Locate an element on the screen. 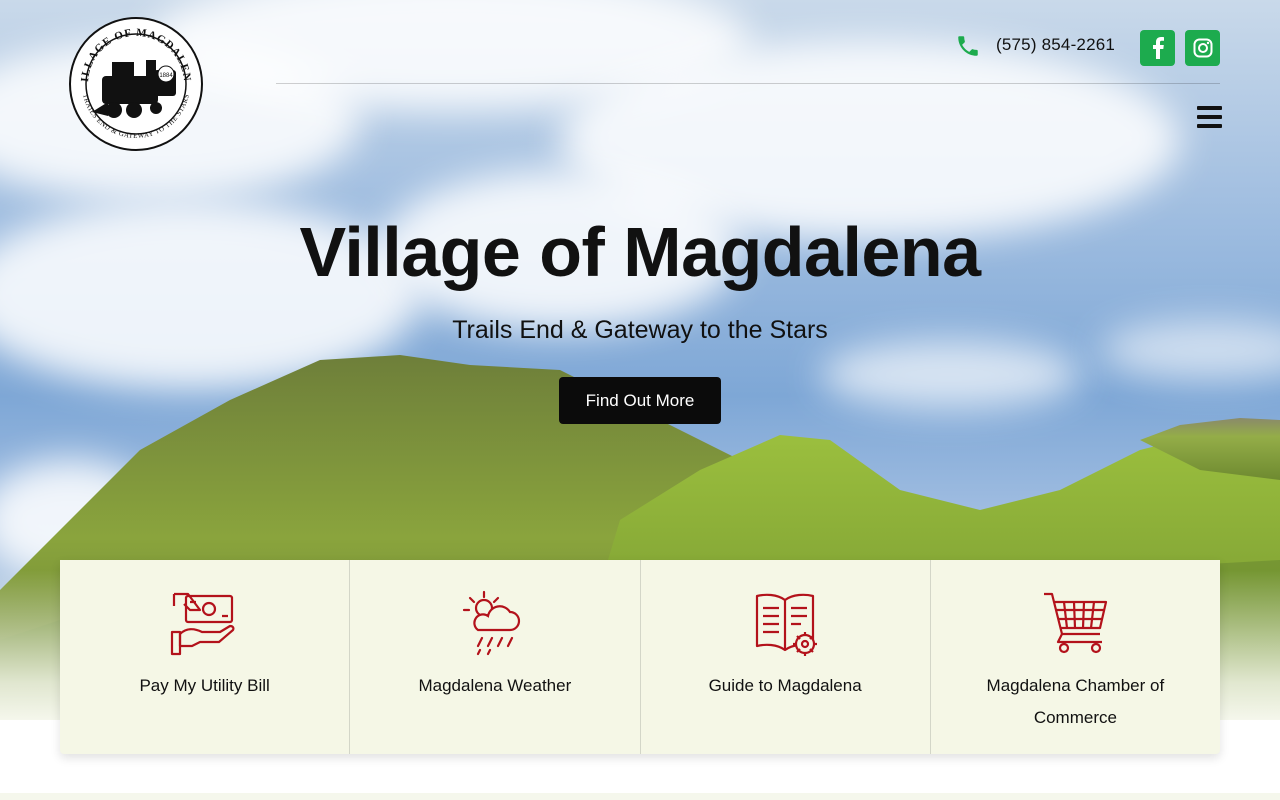 Image resolution: width=1280 pixels, height=800 pixels. hero-title: Village of Magdalena is located at coordinates (640, 252).